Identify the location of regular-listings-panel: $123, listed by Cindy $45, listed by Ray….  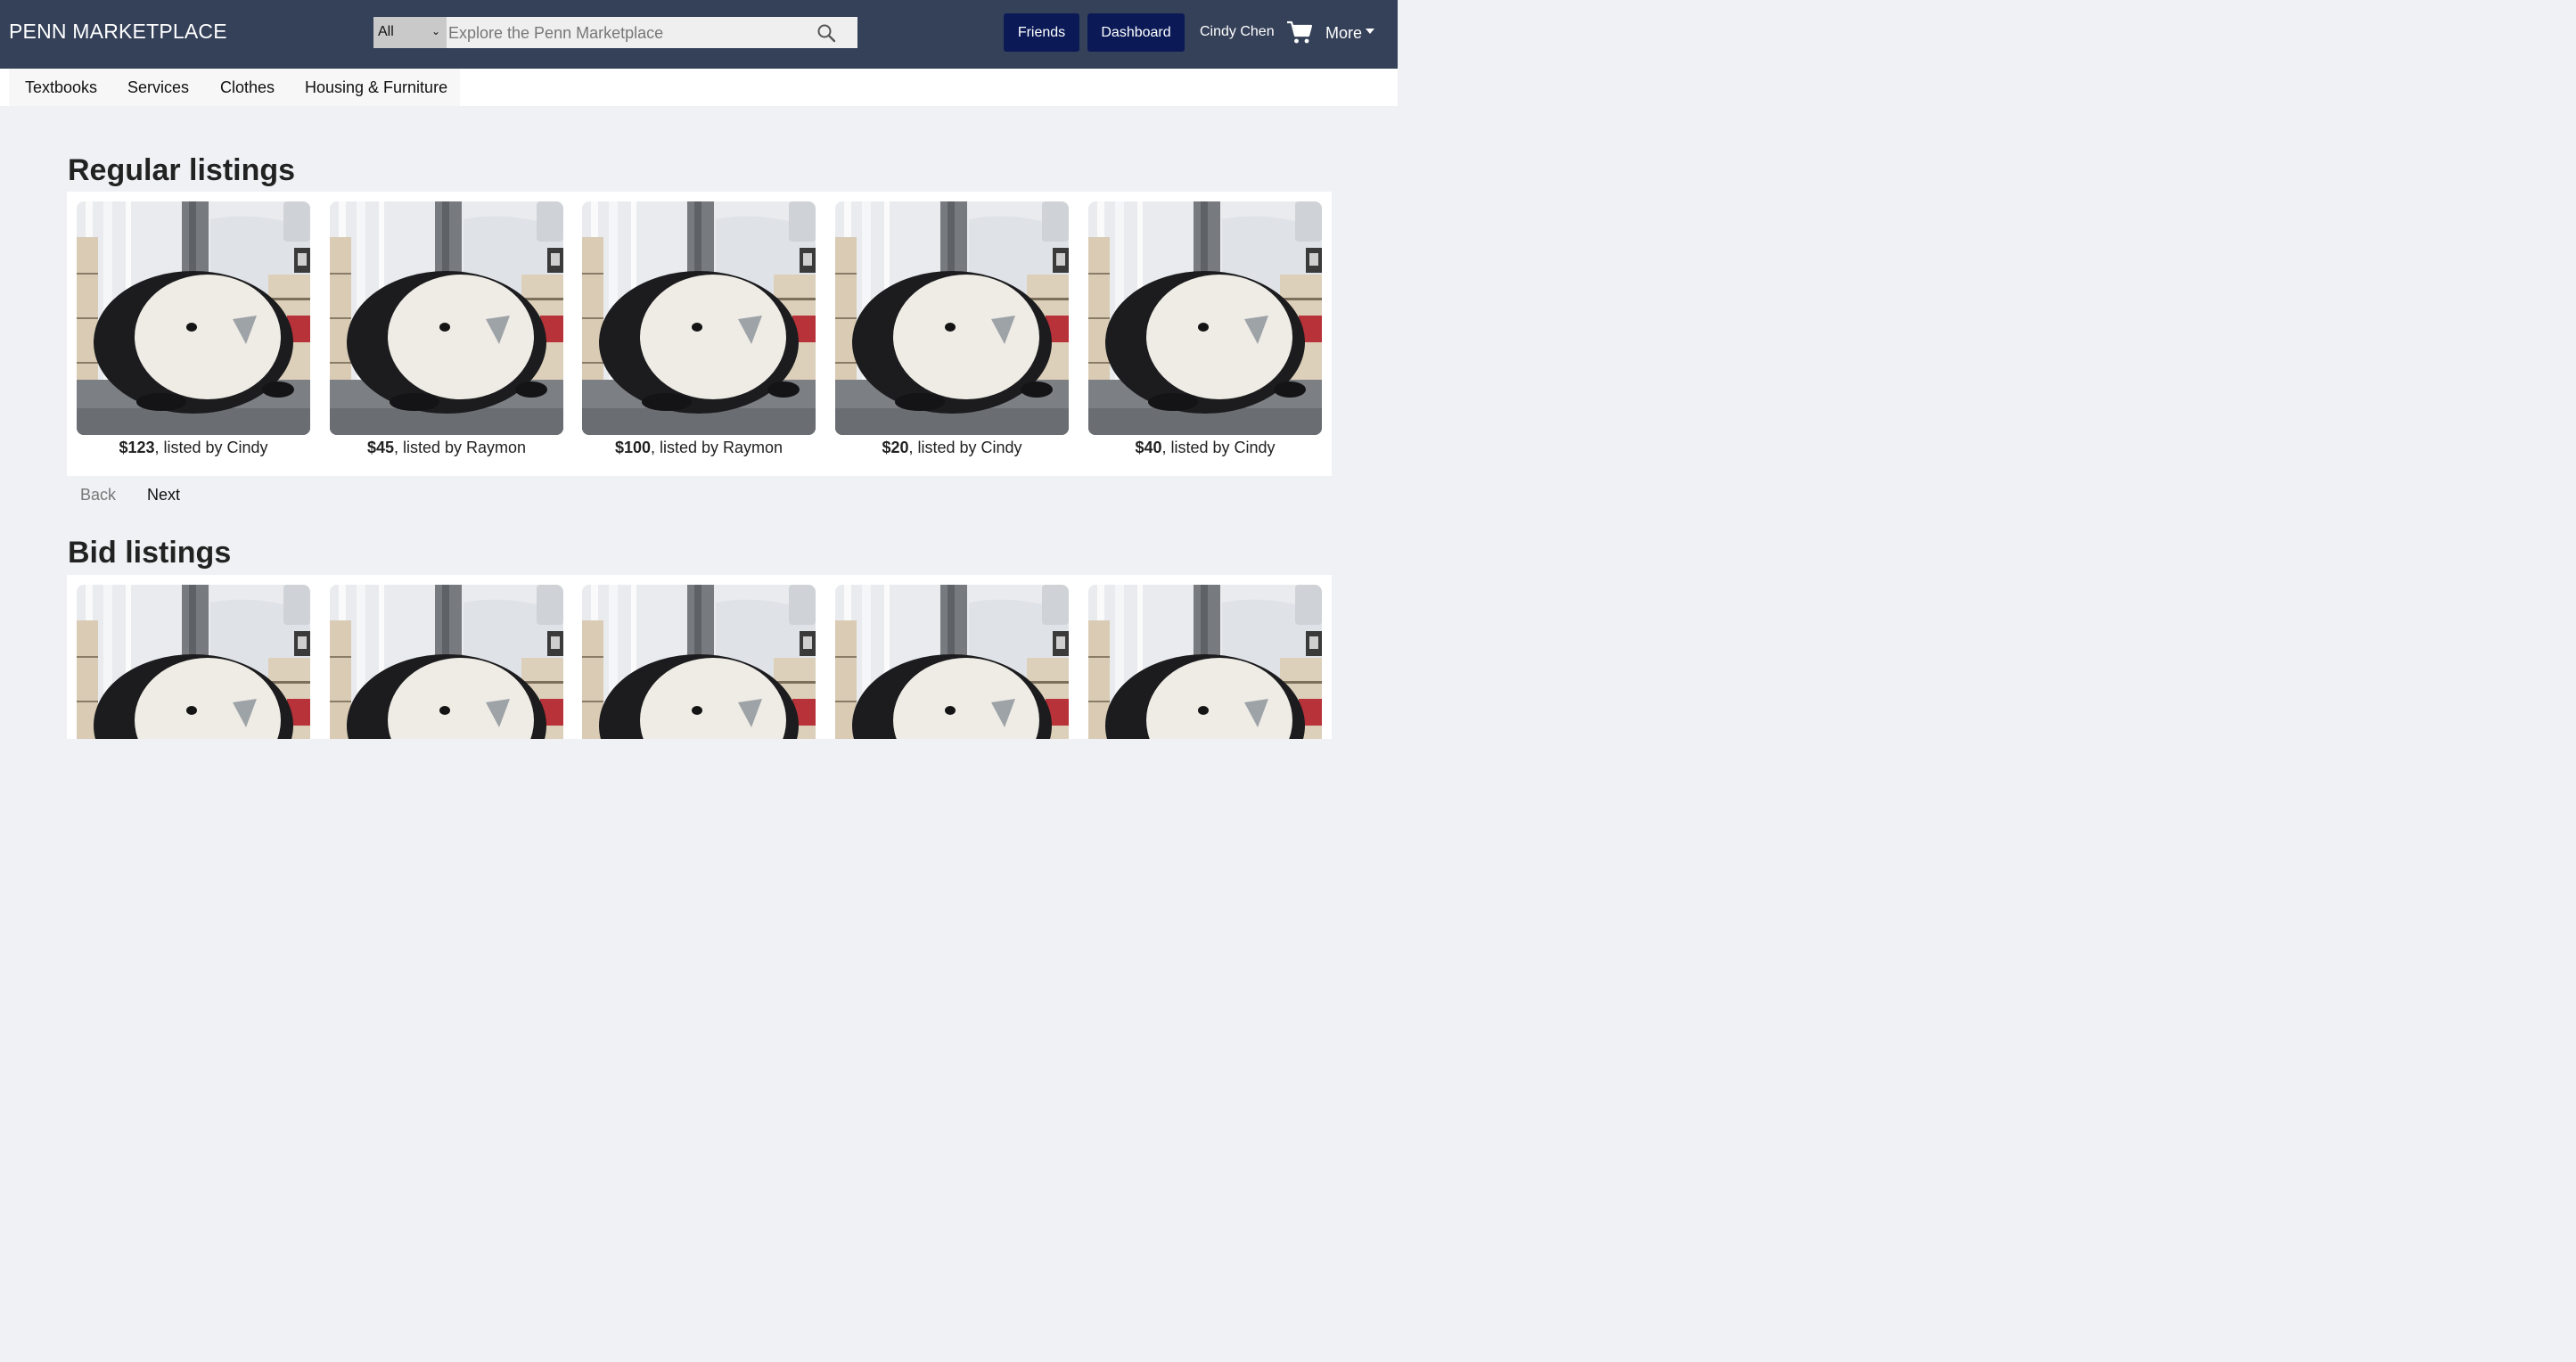
(699, 334).